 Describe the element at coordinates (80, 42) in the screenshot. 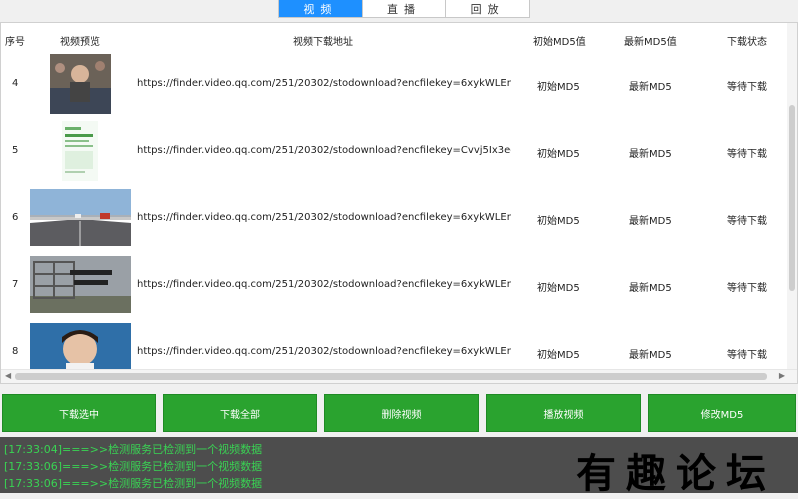

I see `header-preview: 视频预览` at that location.